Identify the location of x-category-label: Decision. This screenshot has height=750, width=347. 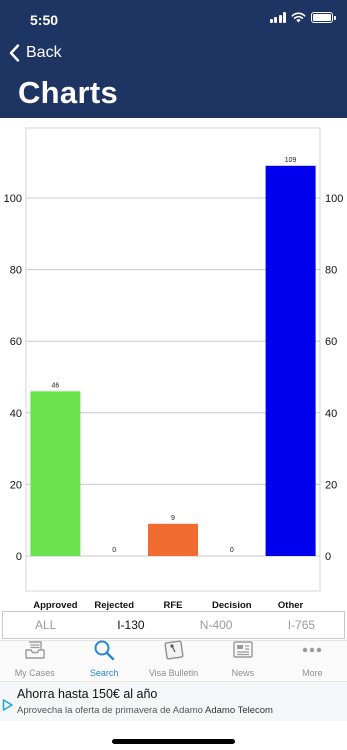
(232, 605).